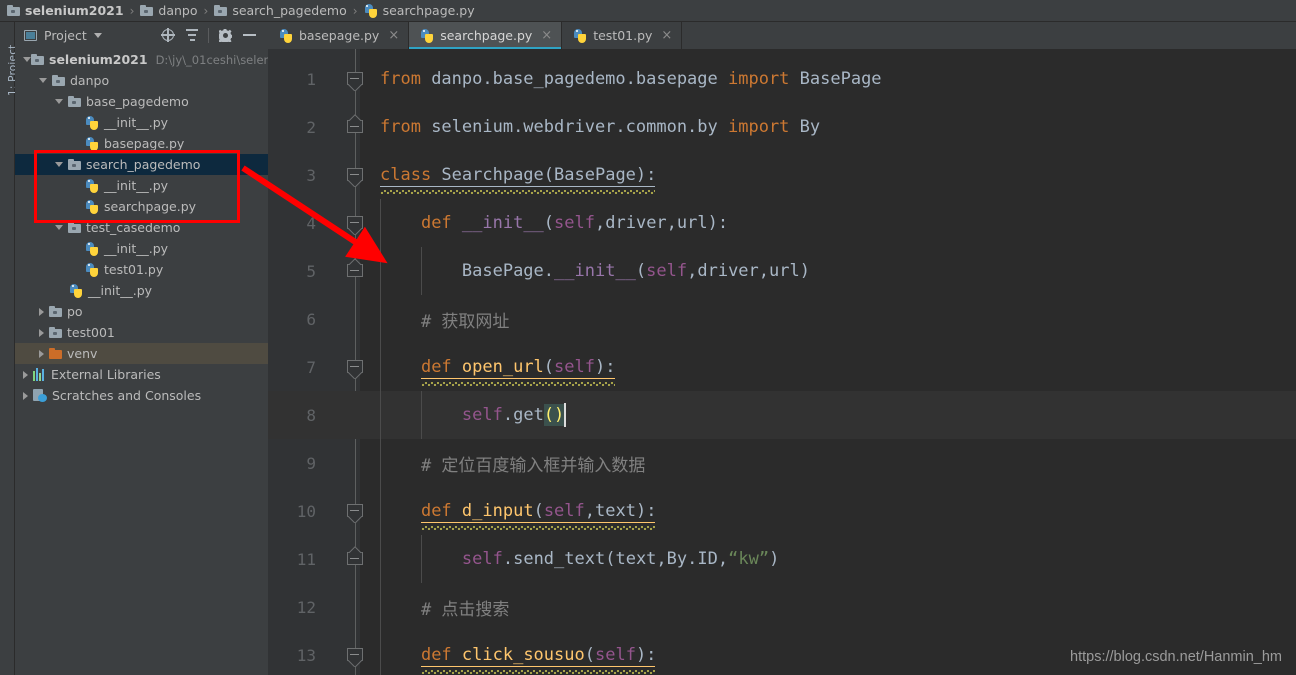 This screenshot has width=1296, height=675. I want to click on tree-row-search-pagedemo: search_pagedemo, so click(141, 164).